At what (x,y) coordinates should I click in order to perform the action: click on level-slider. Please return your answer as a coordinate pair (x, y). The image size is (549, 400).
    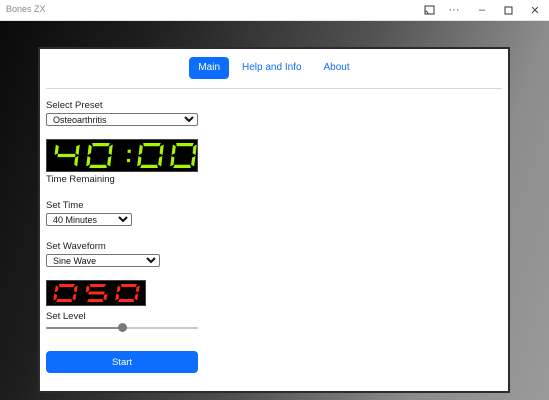
    Looking at the image, I should click on (122, 328).